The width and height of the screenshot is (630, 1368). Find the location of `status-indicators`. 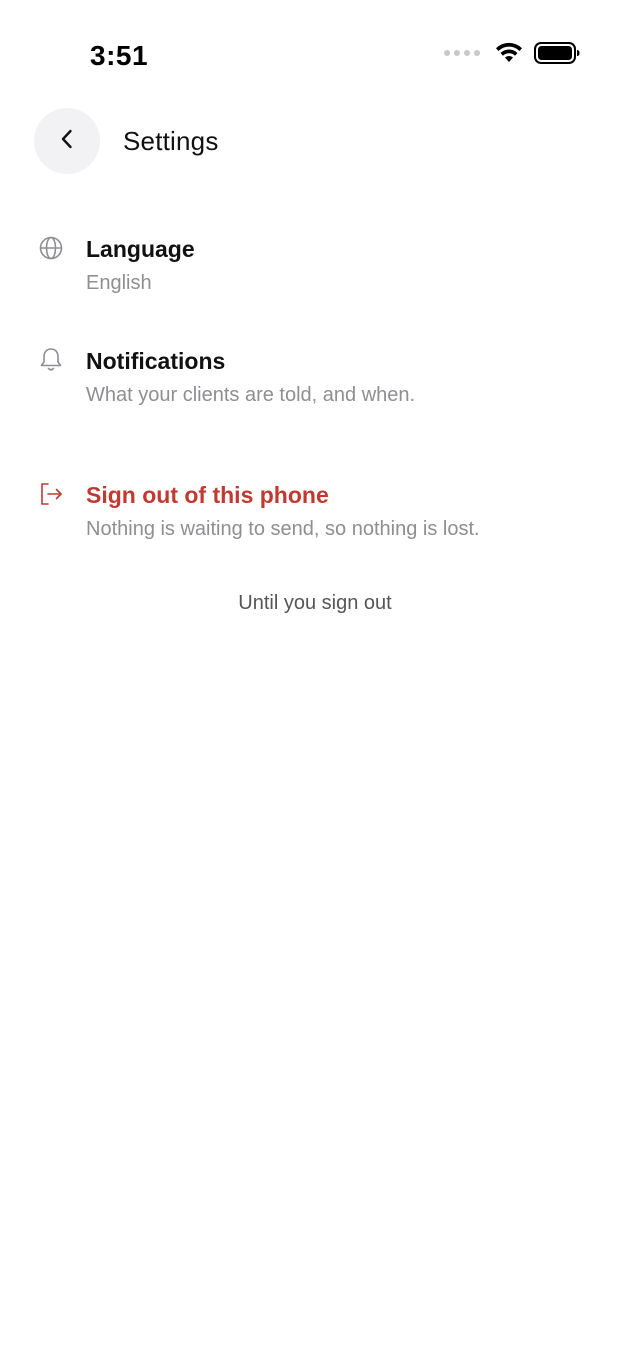

status-indicators is located at coordinates (512, 53).